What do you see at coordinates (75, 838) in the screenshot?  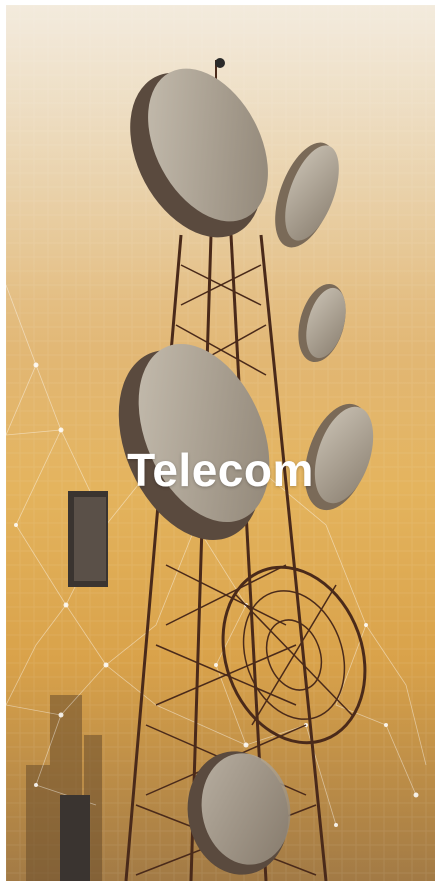 I see `panel-antenna-bottom-left` at bounding box center [75, 838].